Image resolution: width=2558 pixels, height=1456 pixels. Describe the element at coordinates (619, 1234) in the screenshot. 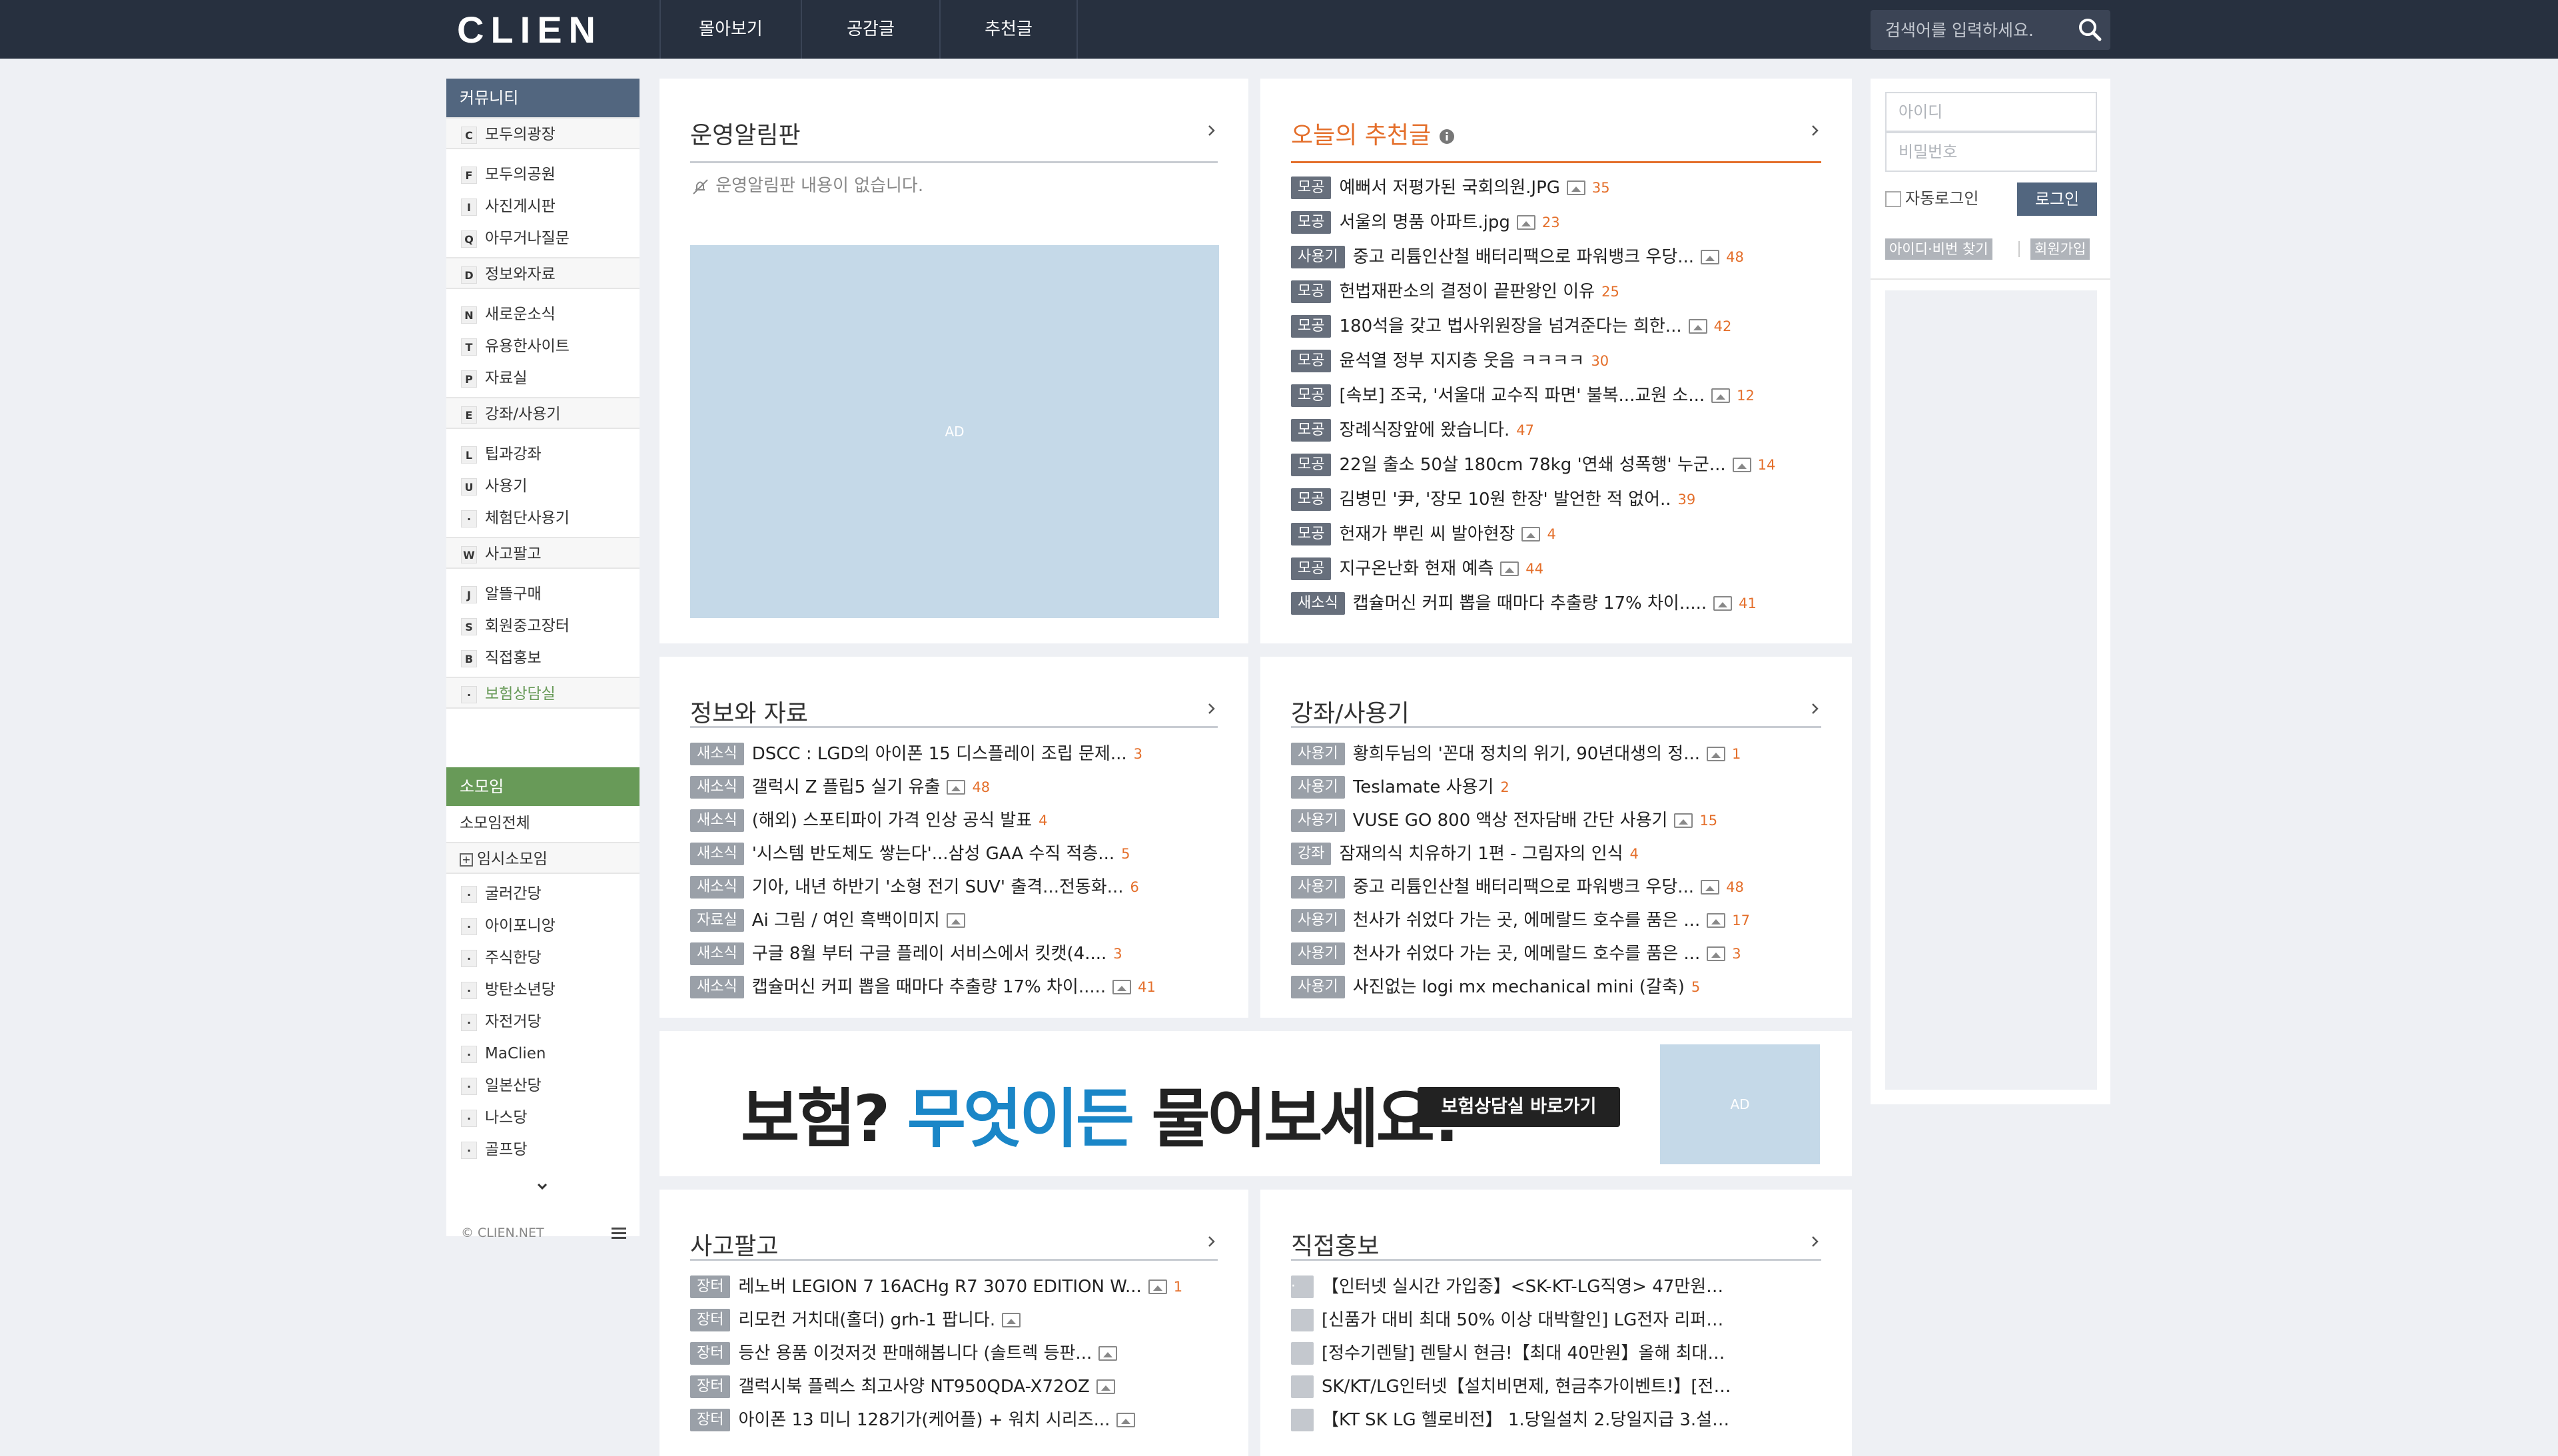

I see `menu-icon` at that location.